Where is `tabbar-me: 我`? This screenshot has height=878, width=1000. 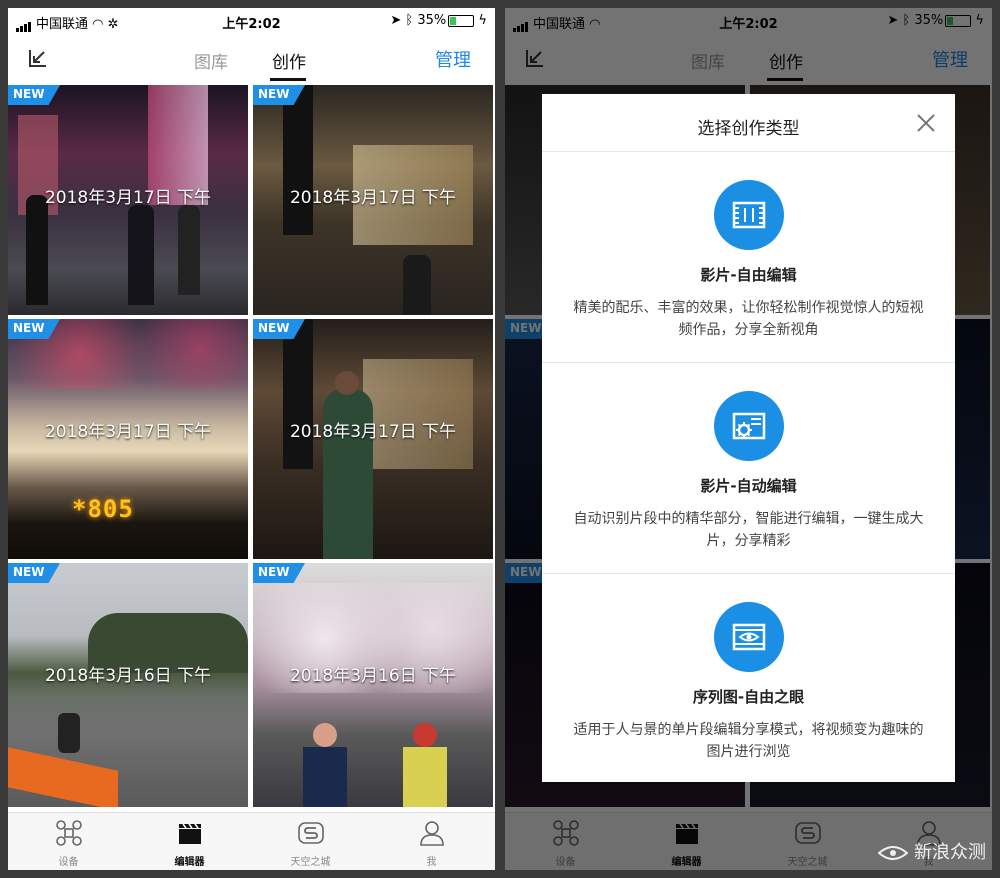
tabbar-me: 我 is located at coordinates (431, 841).